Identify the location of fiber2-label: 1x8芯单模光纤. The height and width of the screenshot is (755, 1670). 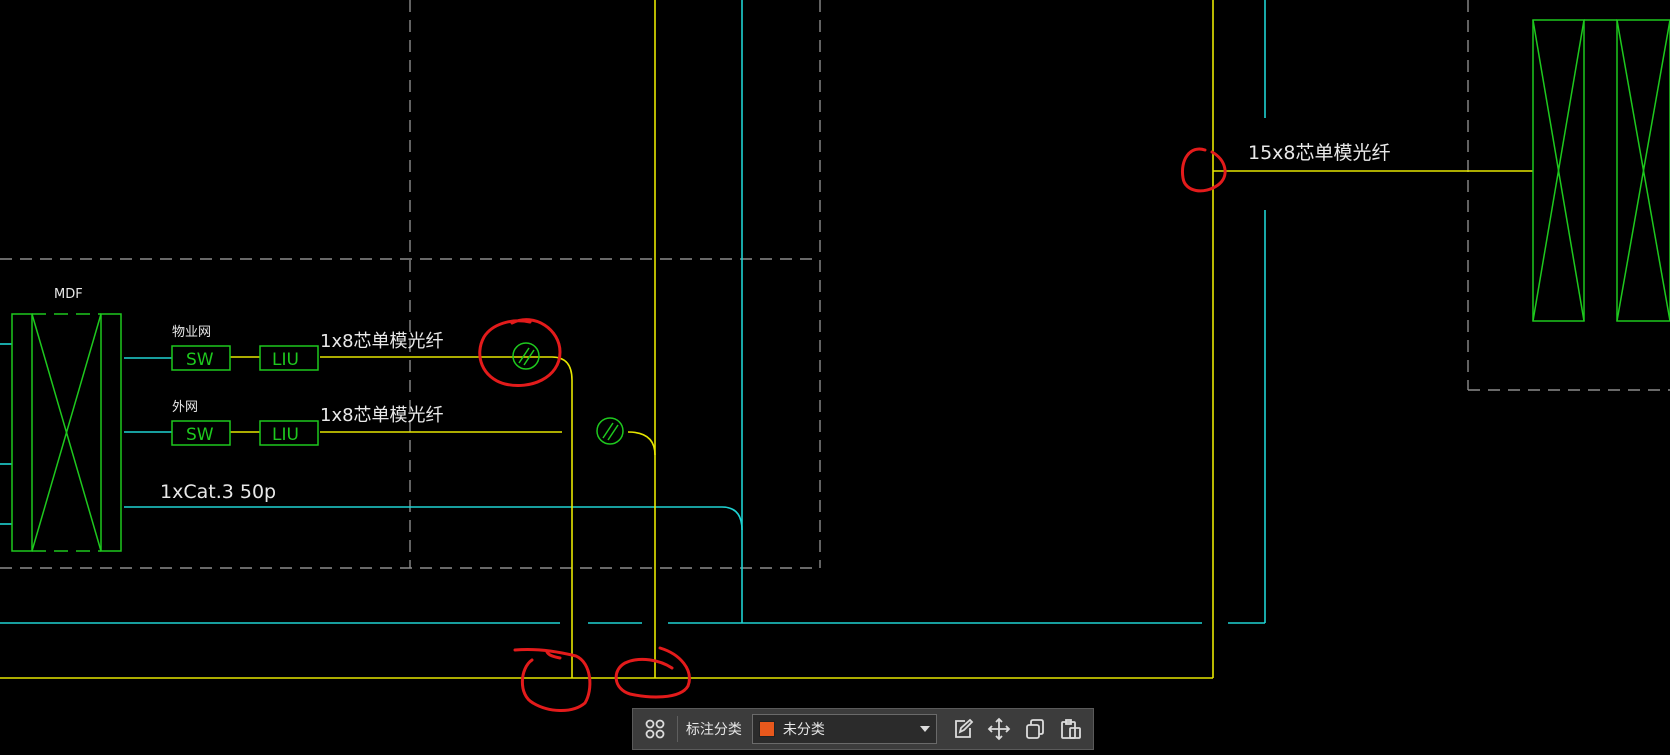
(382, 415).